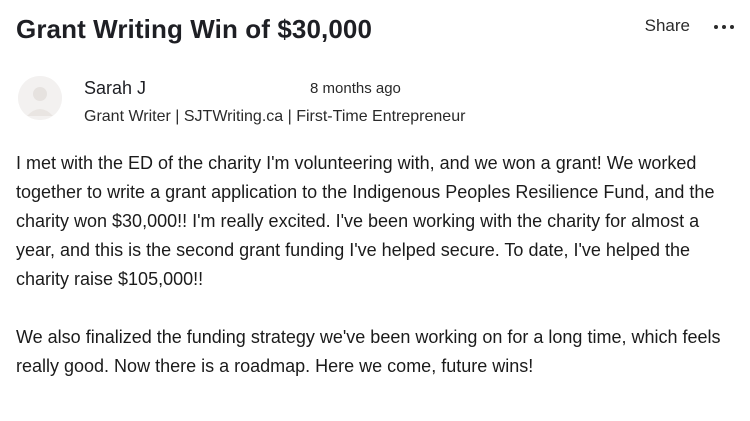  I want to click on post-header: Grant Writing Win of $30,000 Share, so click(375, 30).